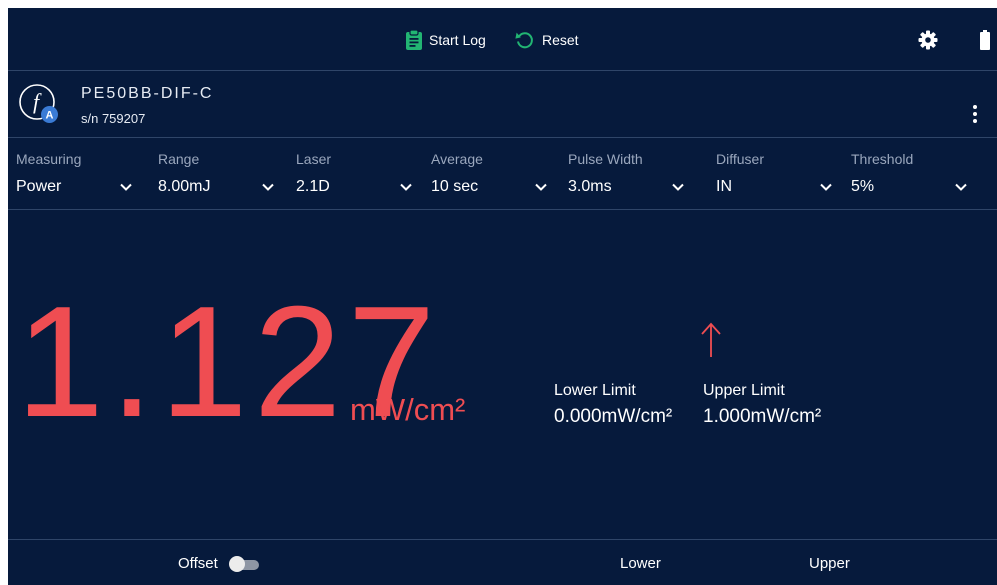 This screenshot has height=585, width=997. I want to click on lower-limit-value: 0.000mW/cm², so click(613, 416).